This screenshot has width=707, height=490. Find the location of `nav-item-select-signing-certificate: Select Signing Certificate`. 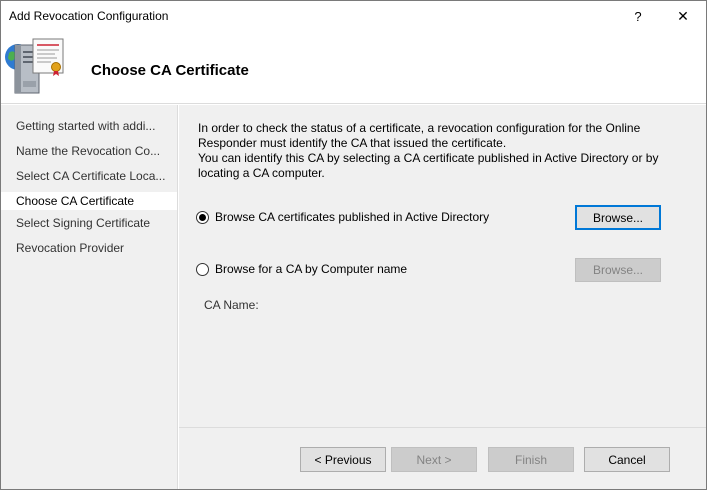

nav-item-select-signing-certificate: Select Signing Certificate is located at coordinates (89, 223).